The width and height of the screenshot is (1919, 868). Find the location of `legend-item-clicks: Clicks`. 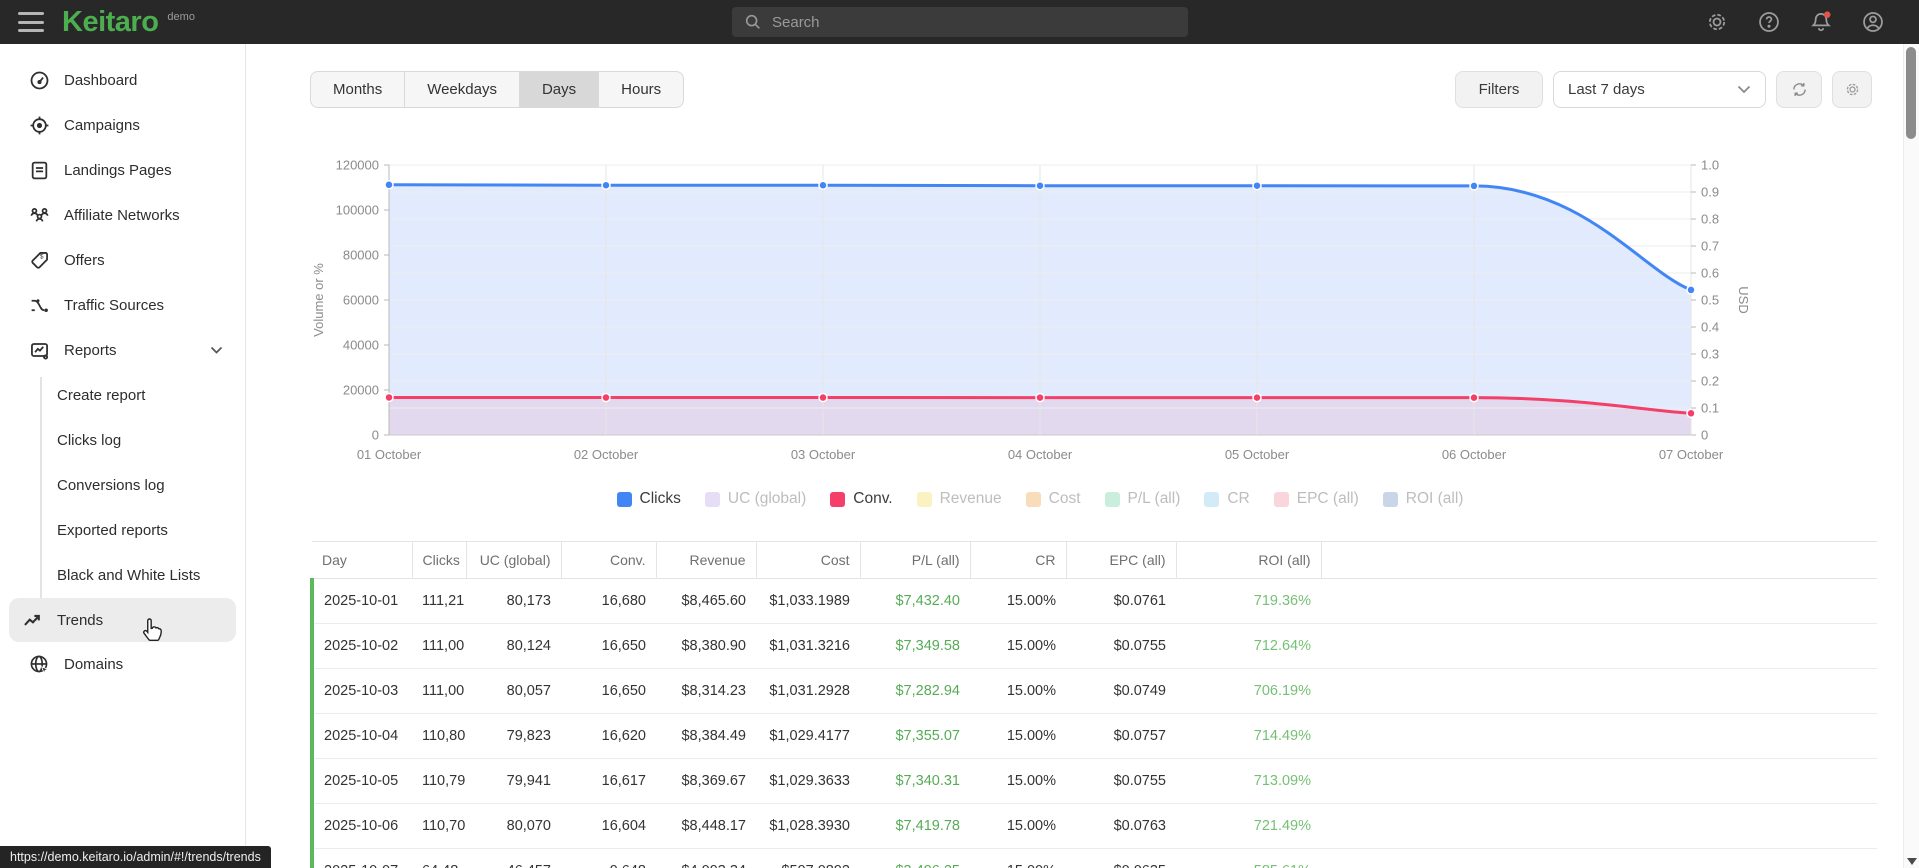

legend-item-clicks: Clicks is located at coordinates (648, 499).